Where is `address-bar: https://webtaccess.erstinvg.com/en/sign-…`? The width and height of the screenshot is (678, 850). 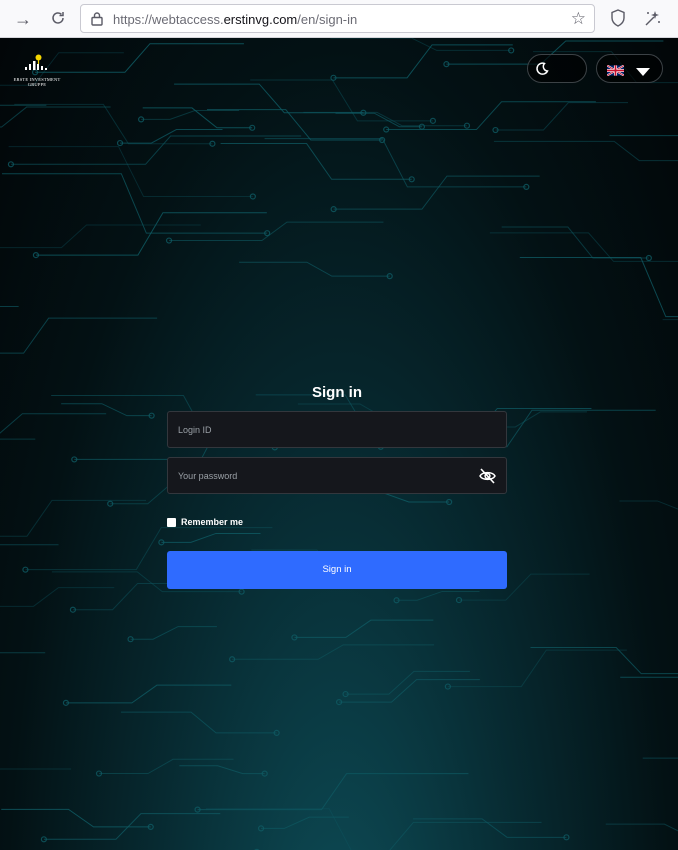
address-bar: https://webtaccess.erstinvg.com/en/sign-… is located at coordinates (337, 18).